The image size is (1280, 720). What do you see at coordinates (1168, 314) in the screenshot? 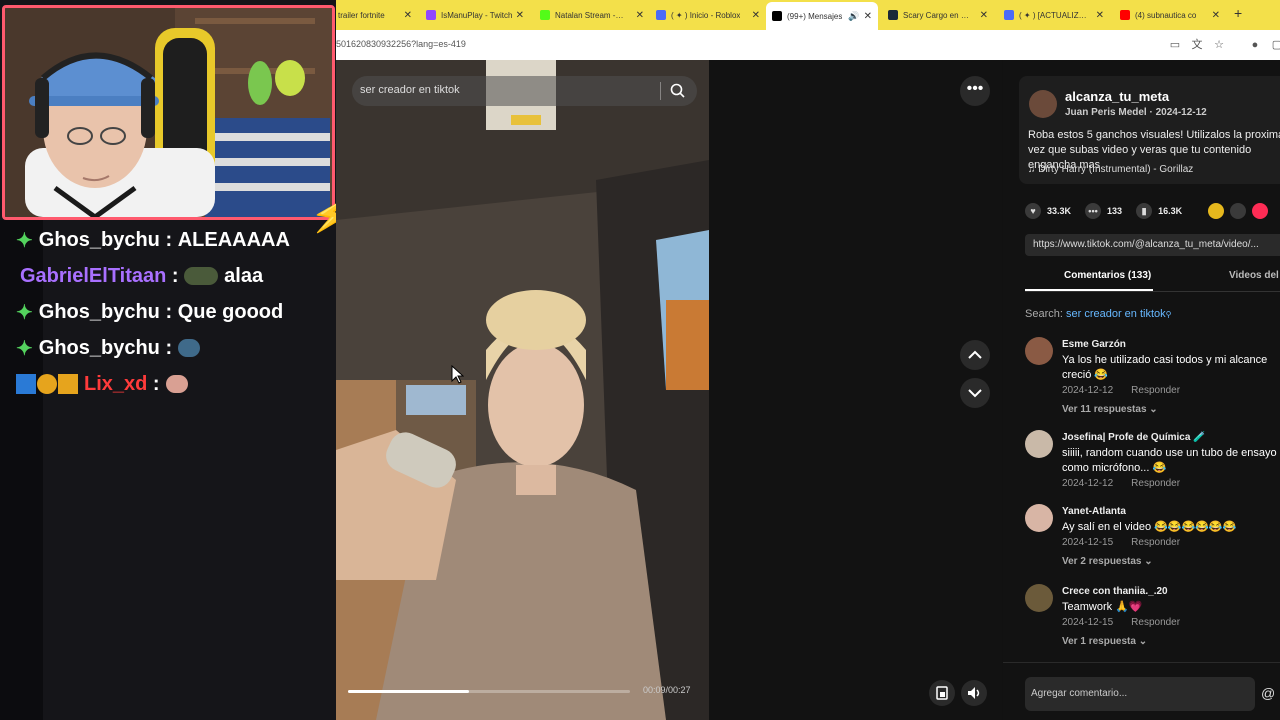
I see `search-small-icon: ⚲` at bounding box center [1168, 314].